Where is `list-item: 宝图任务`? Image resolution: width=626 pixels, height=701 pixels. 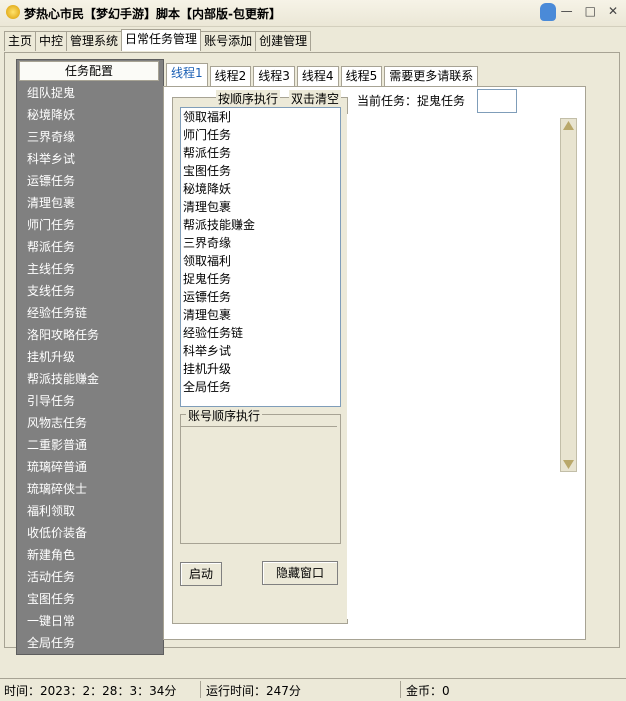
list-item: 宝图任务 is located at coordinates (219, 171).